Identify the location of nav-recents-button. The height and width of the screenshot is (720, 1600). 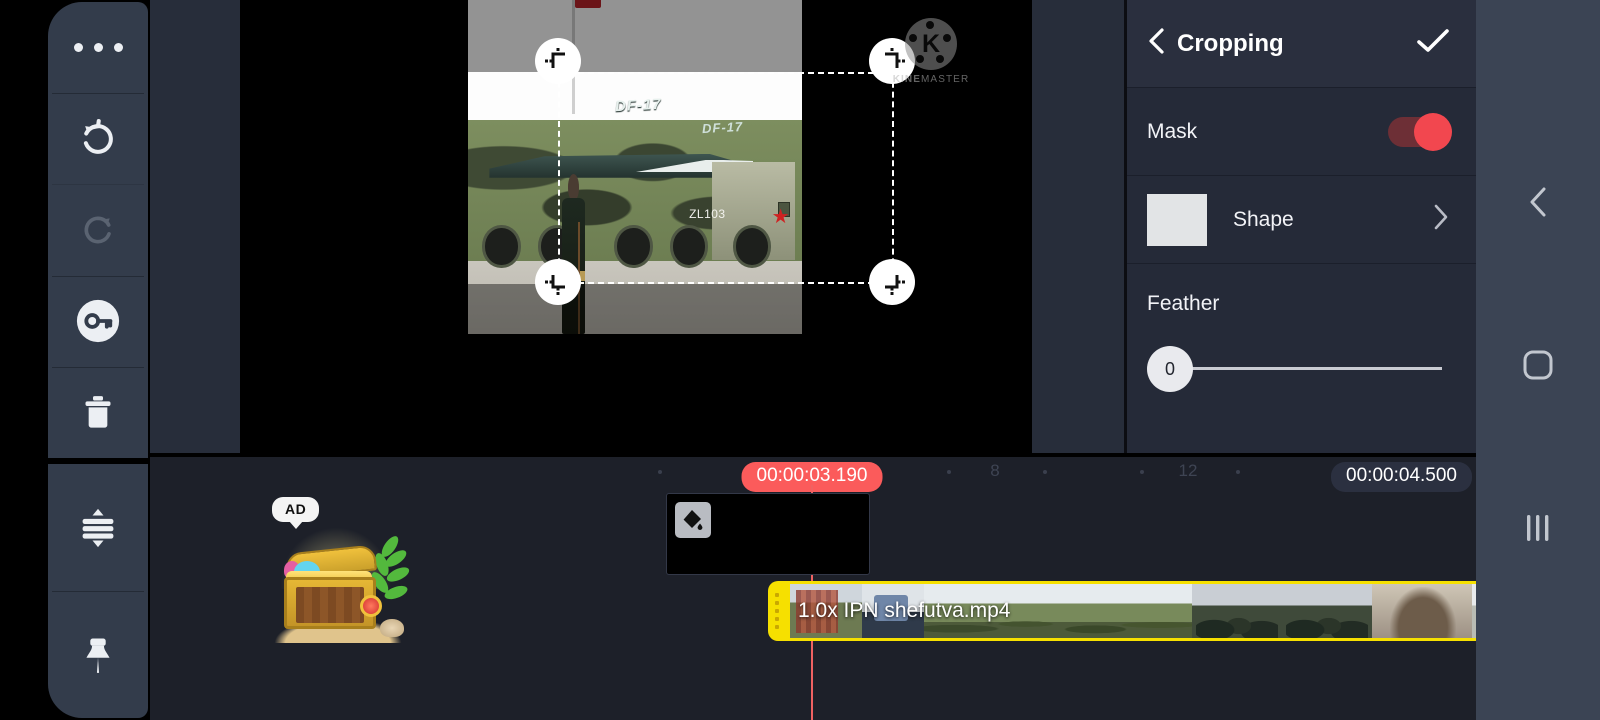
(1538, 528).